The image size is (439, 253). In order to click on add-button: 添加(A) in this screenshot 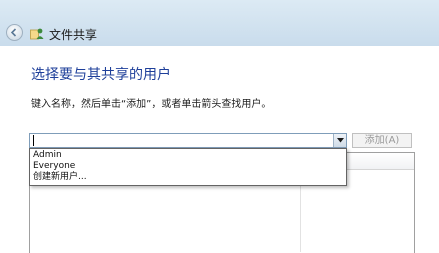, I will do `click(382, 140)`.